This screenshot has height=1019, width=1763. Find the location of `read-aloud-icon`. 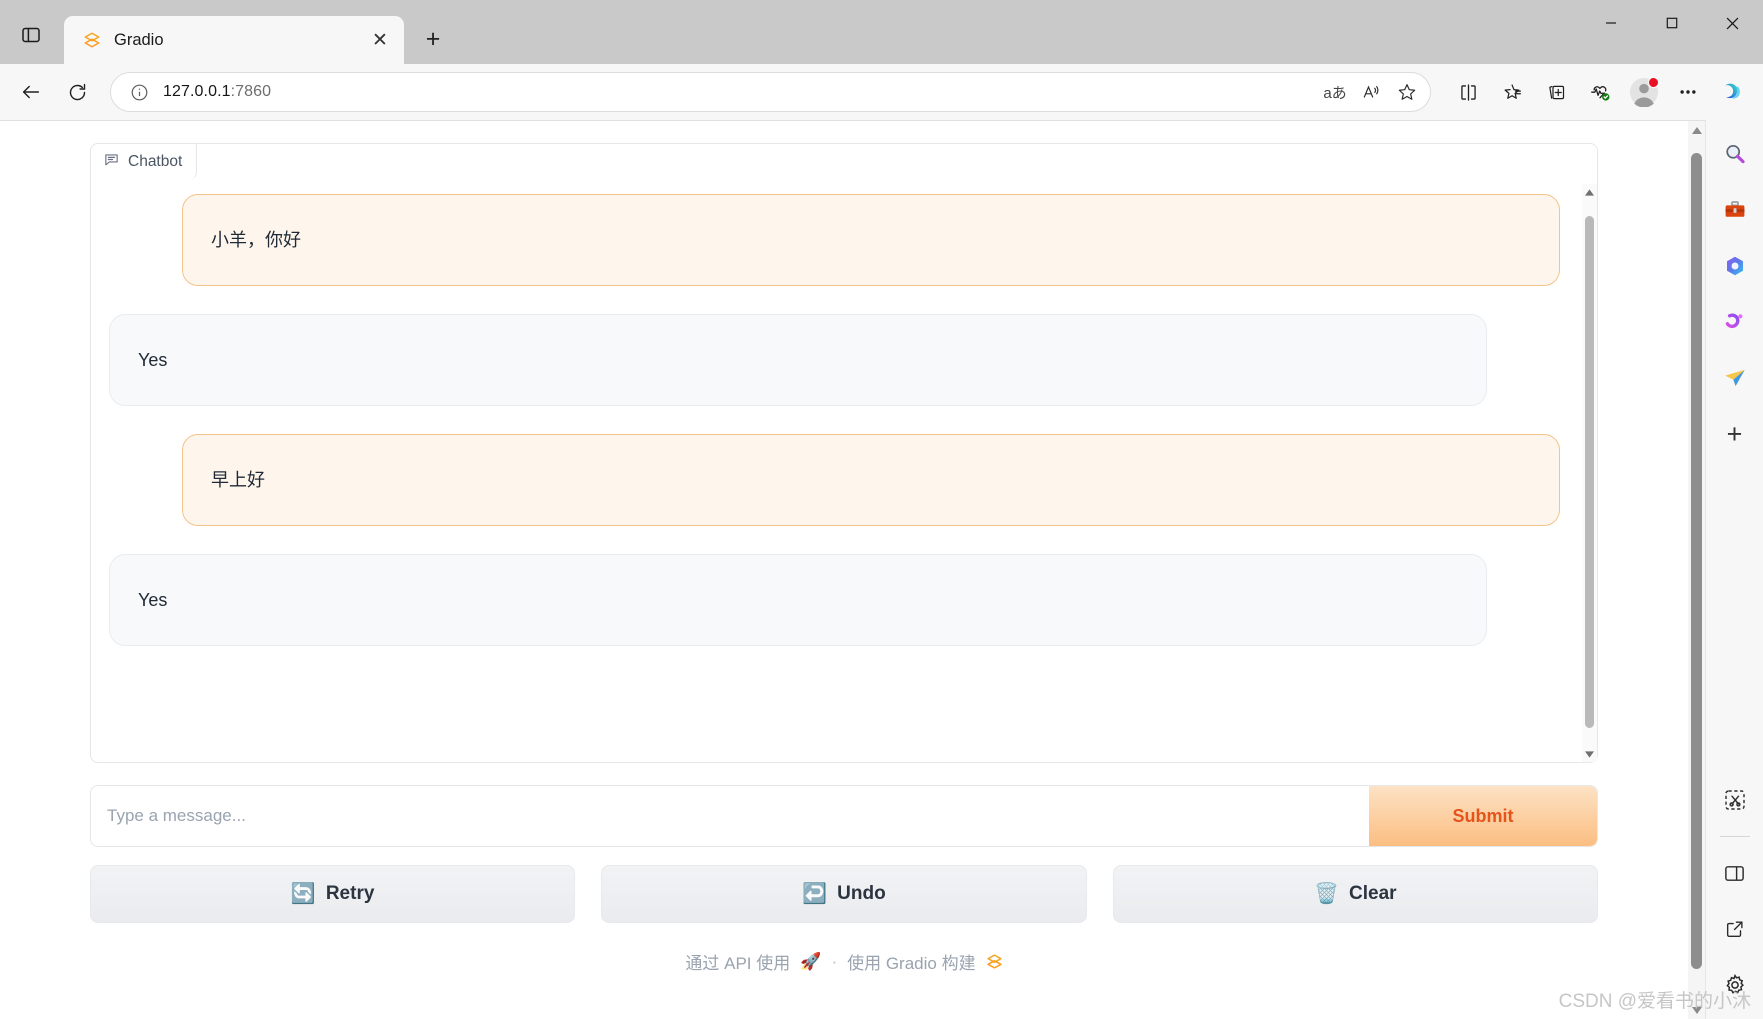

read-aloud-icon is located at coordinates (1371, 92).